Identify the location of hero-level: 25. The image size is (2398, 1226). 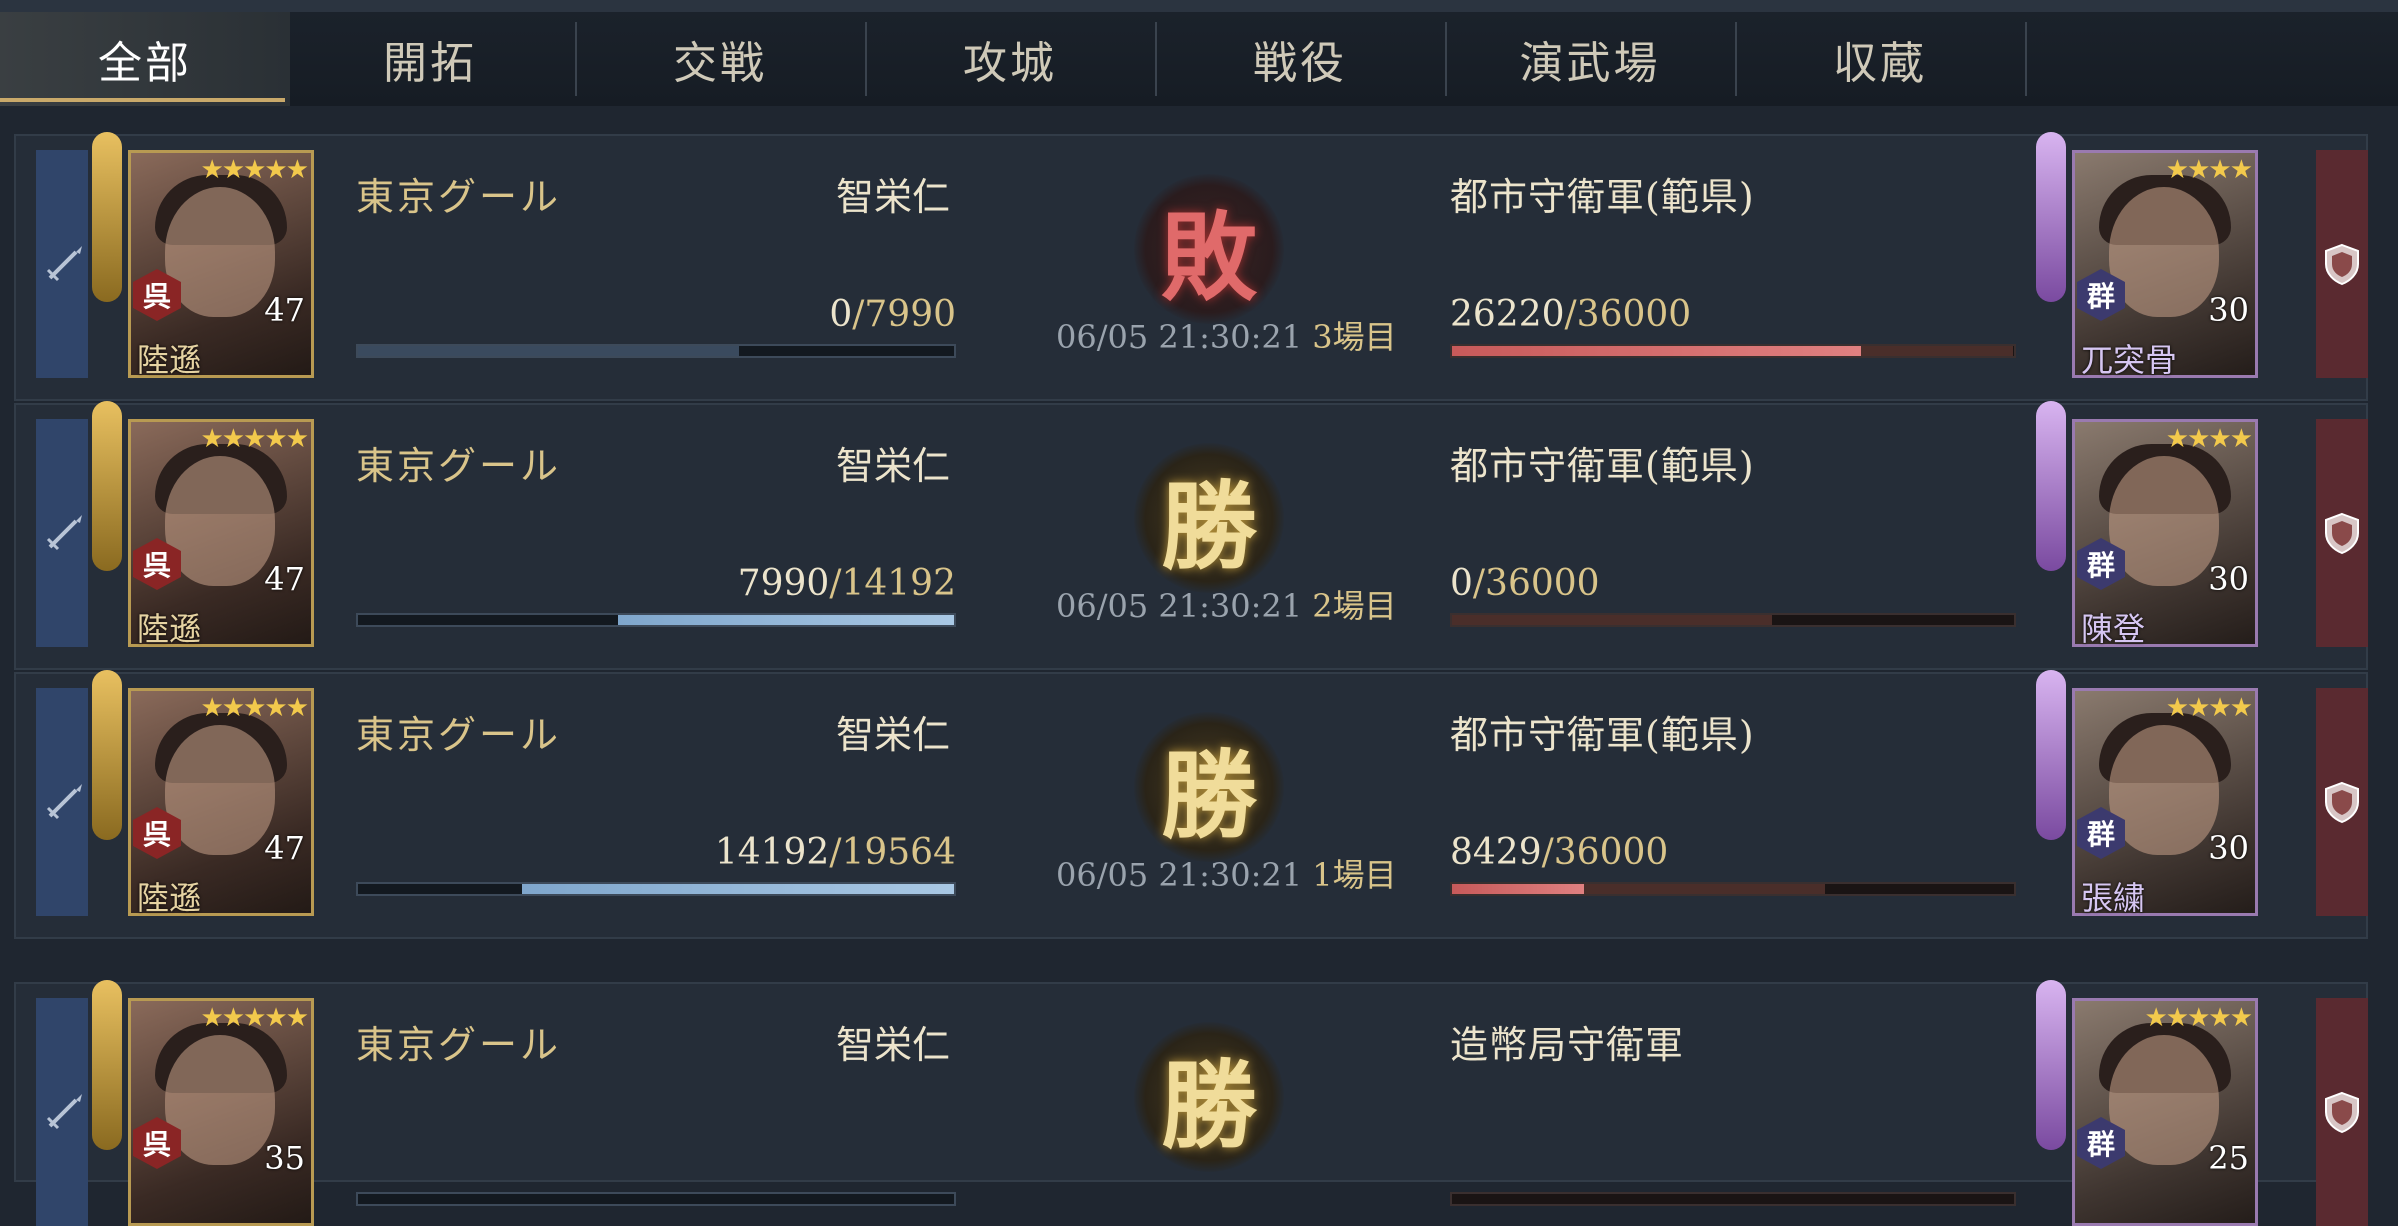
(2228, 1158).